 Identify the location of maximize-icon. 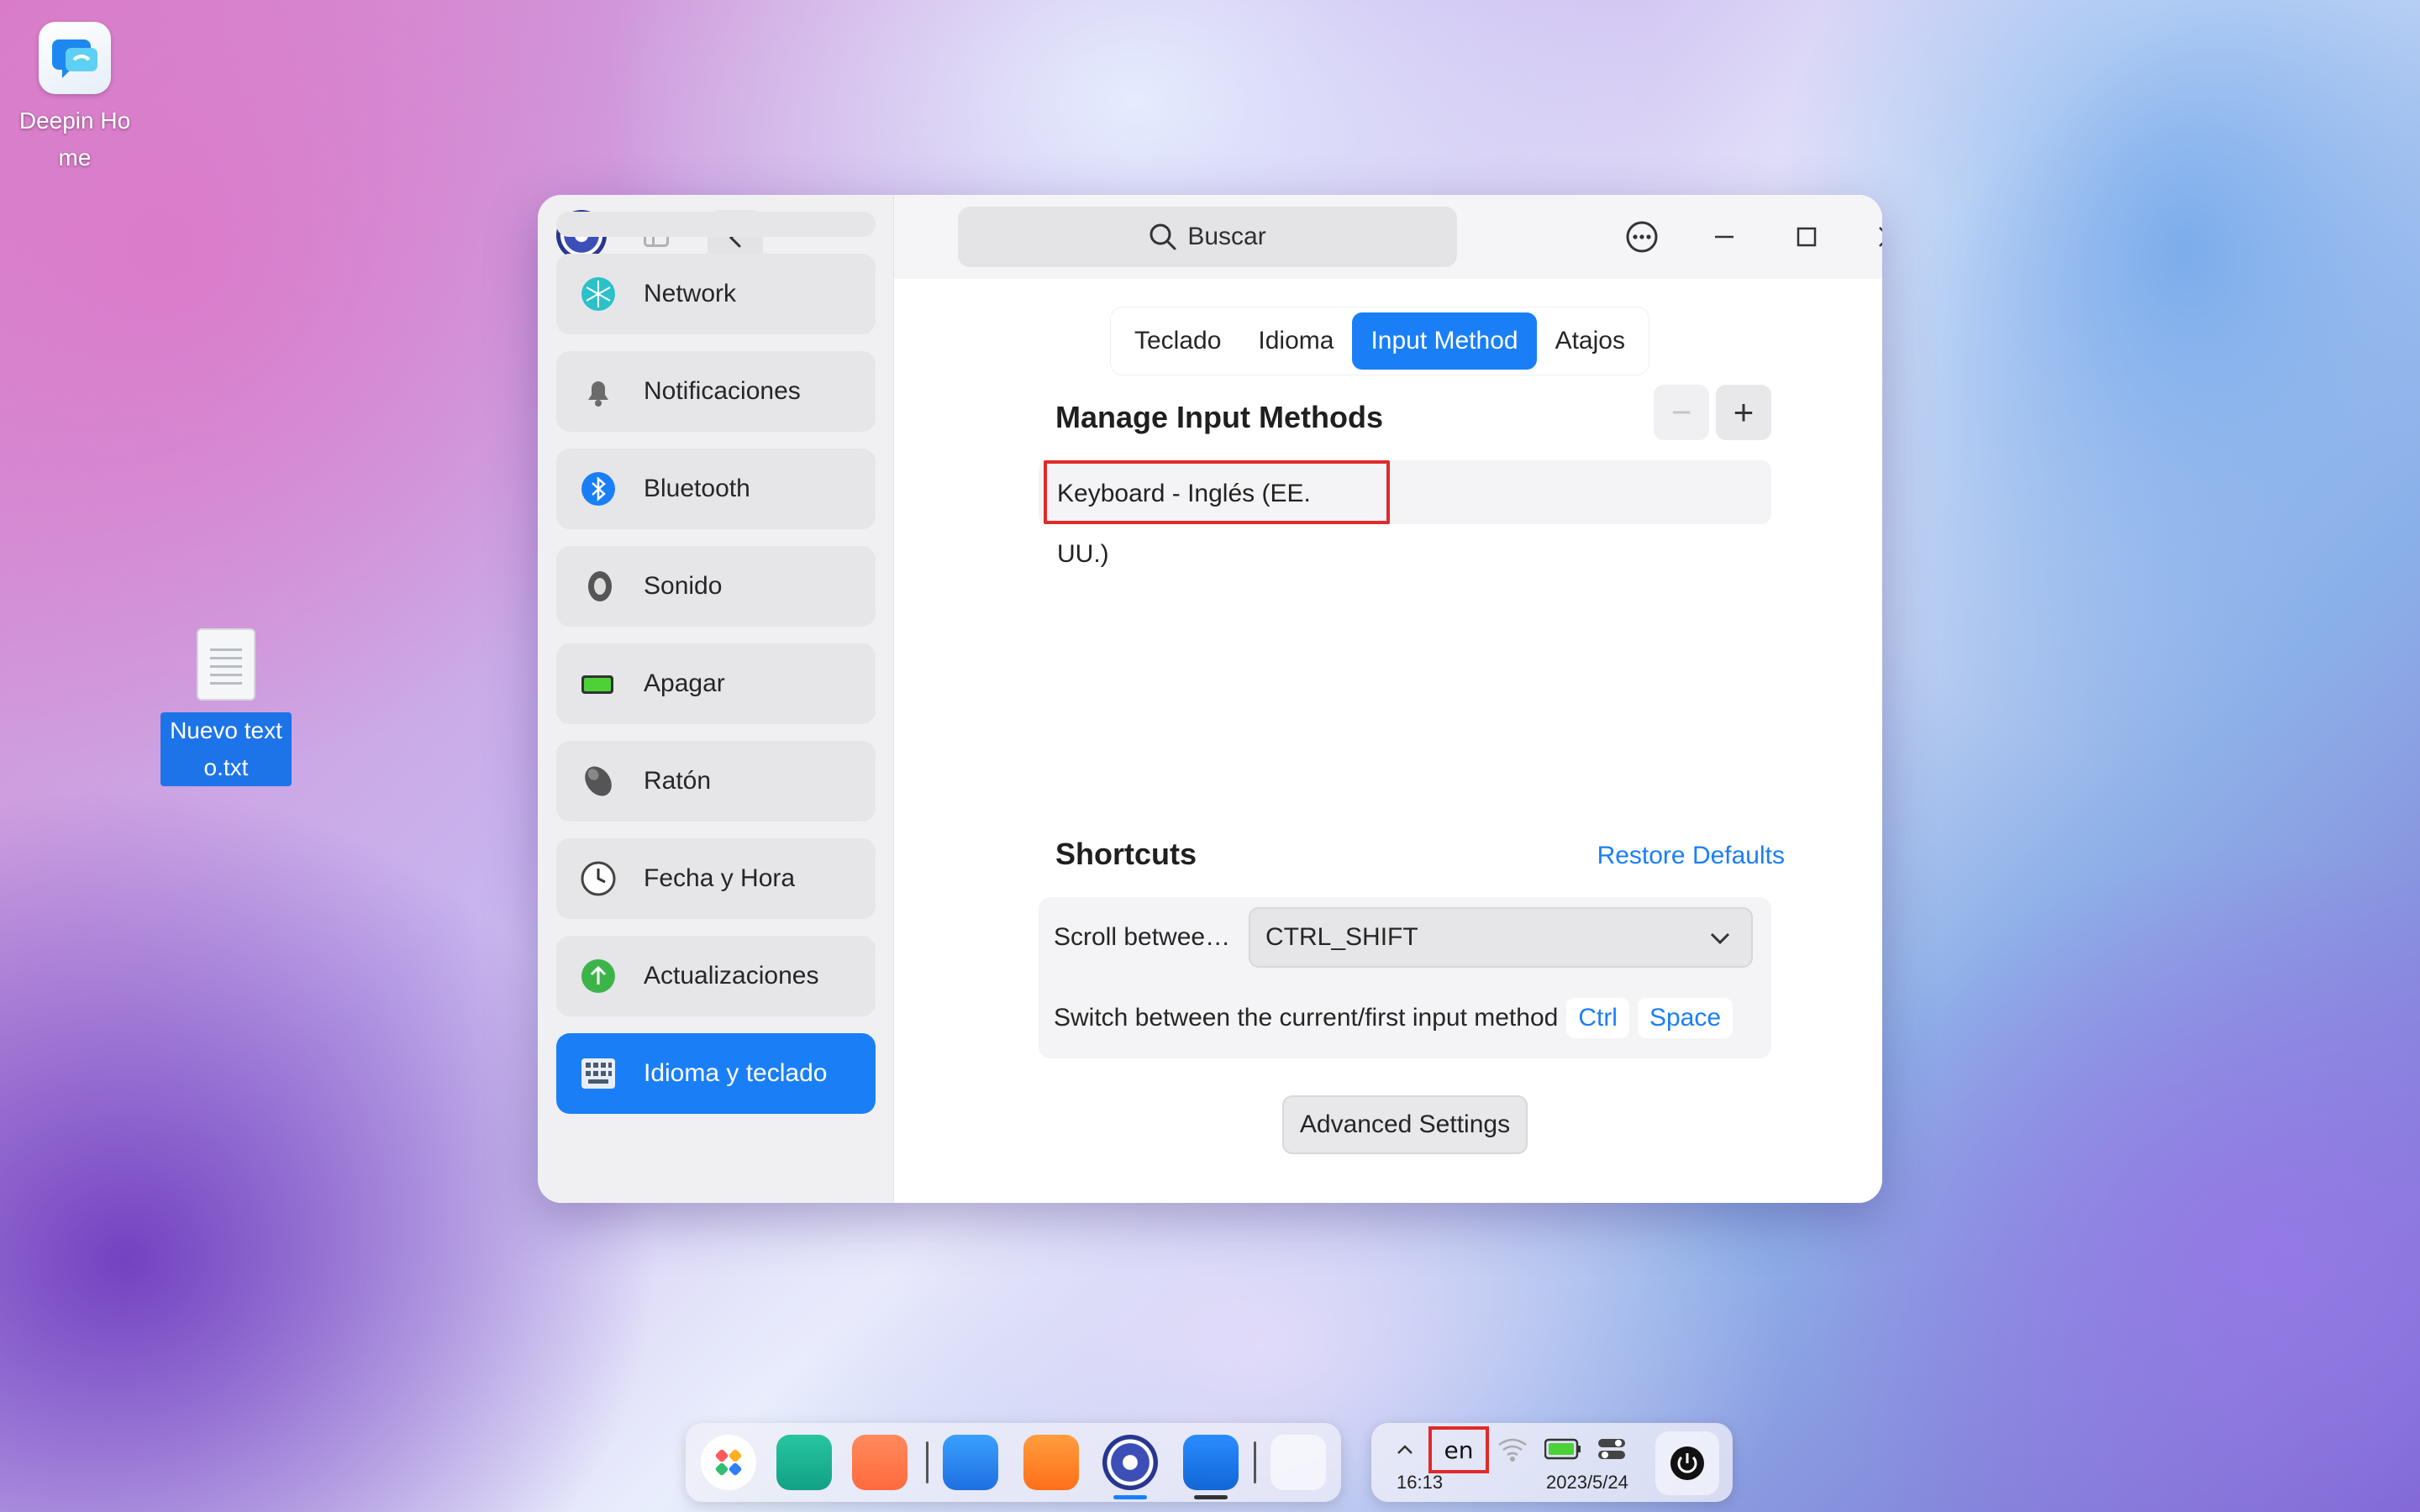
(1807, 237).